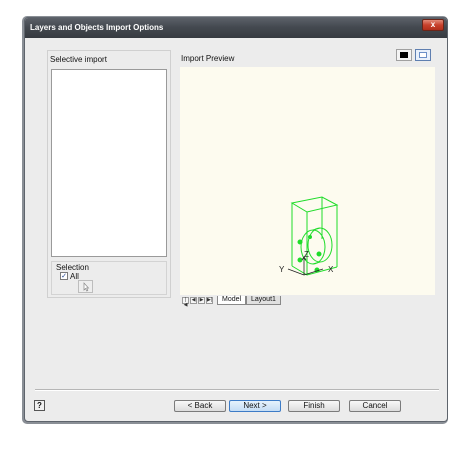 The width and height of the screenshot is (474, 451). Describe the element at coordinates (64, 276) in the screenshot. I see `all-checkbox: ✓` at that location.